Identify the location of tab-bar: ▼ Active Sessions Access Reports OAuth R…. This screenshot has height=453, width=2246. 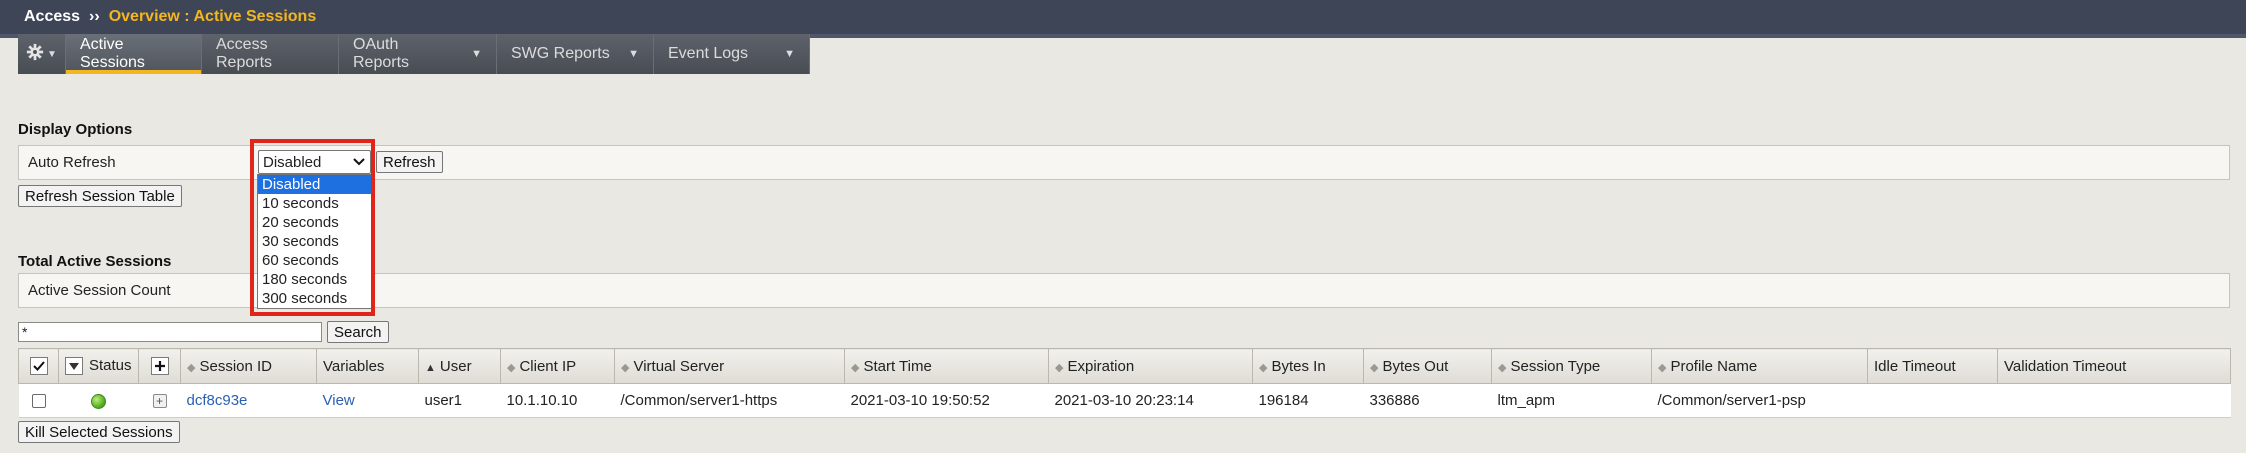
(414, 54).